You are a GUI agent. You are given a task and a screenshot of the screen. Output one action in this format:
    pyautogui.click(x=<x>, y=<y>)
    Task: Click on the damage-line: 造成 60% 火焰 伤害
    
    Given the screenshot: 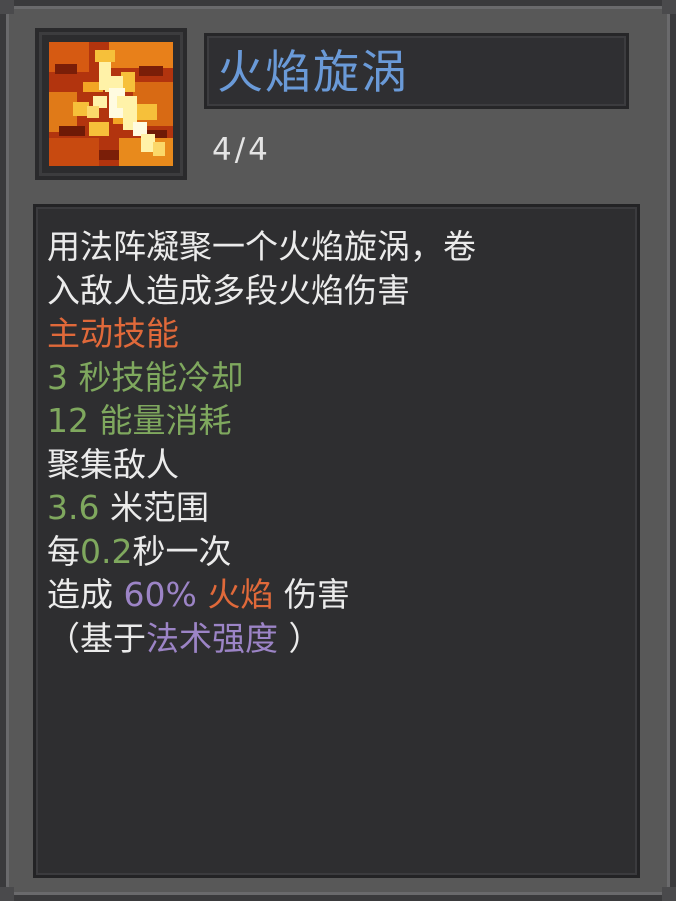 What is the action you would take?
    pyautogui.click(x=337, y=595)
    